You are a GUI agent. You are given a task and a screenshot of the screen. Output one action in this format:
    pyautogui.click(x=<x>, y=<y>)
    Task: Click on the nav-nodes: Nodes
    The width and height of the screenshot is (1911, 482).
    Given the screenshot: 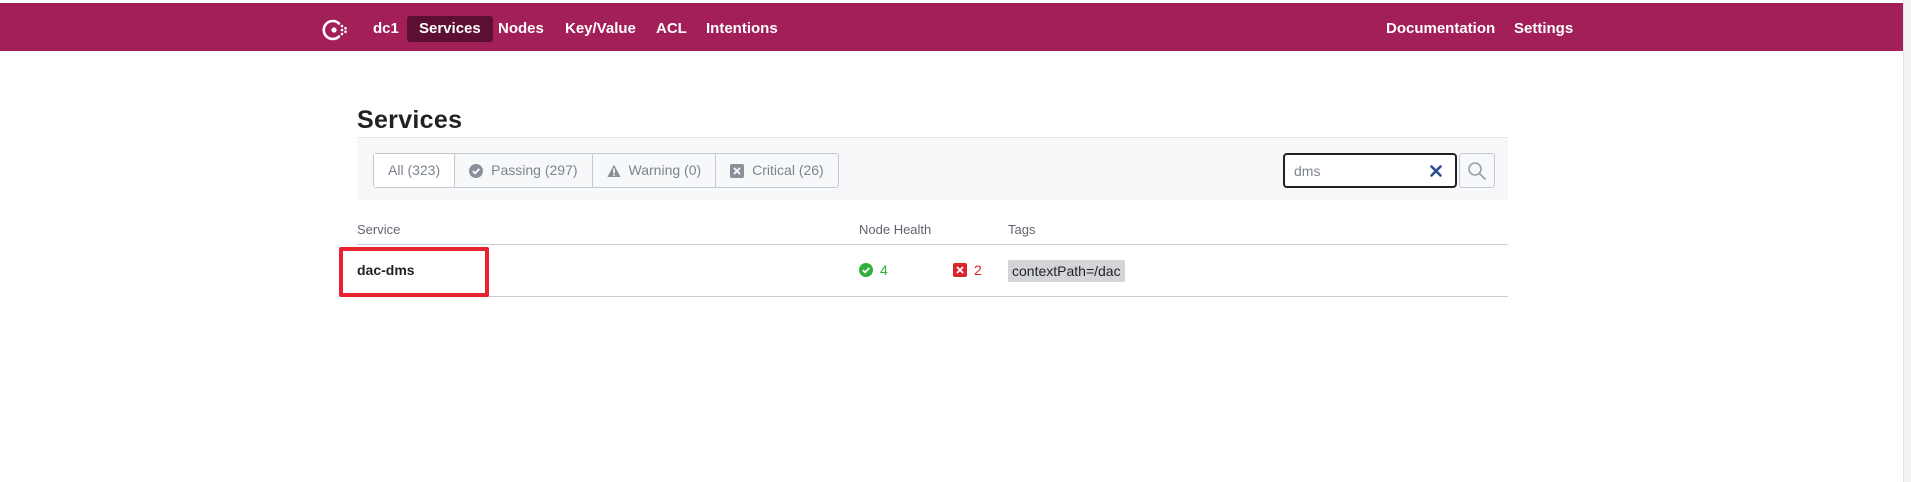 What is the action you would take?
    pyautogui.click(x=521, y=29)
    